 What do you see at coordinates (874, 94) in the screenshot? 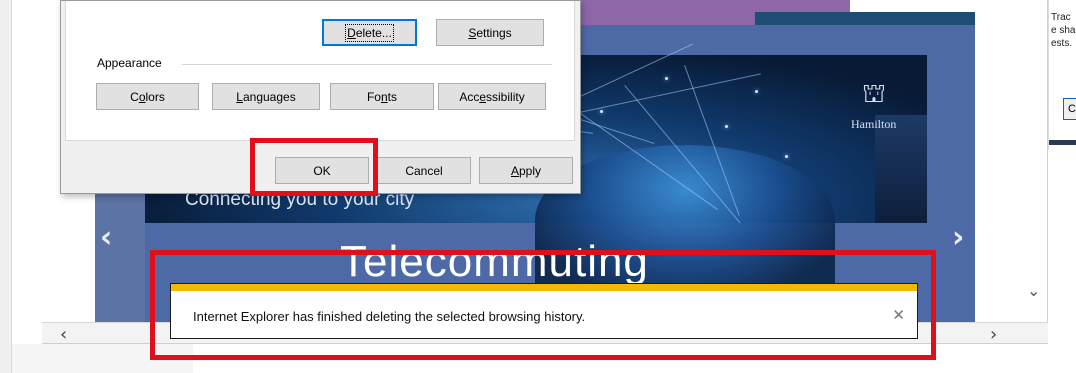
I see `hamilton-crest-icon: ⛫` at bounding box center [874, 94].